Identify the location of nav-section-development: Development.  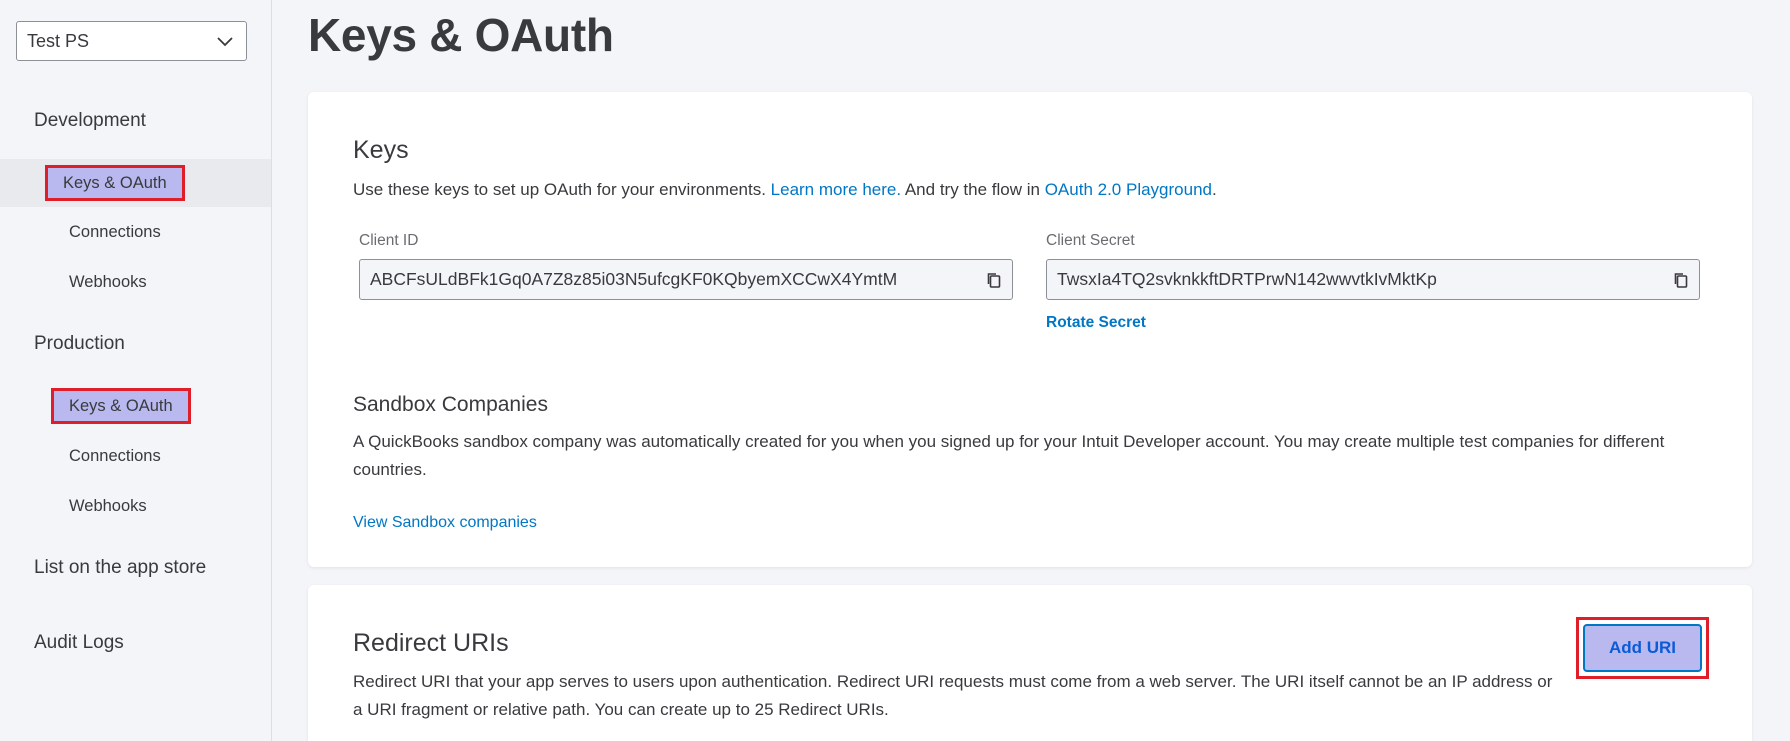
(90, 120).